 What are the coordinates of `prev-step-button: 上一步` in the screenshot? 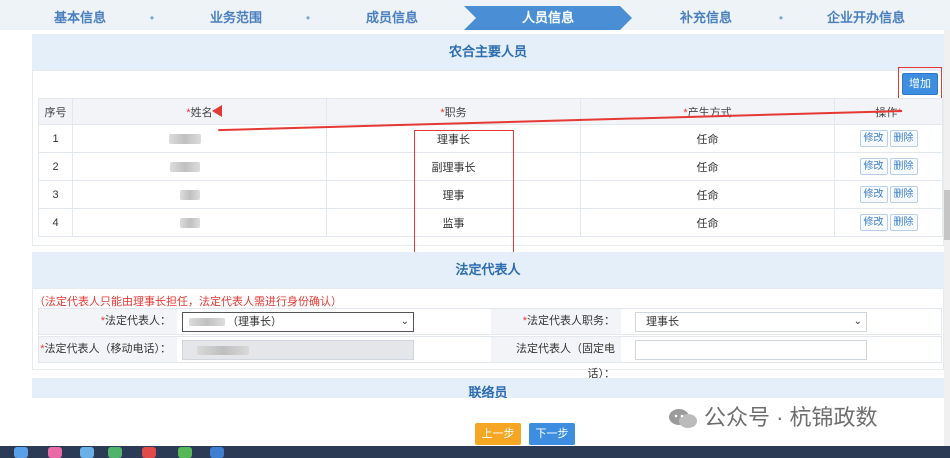 It's located at (498, 434).